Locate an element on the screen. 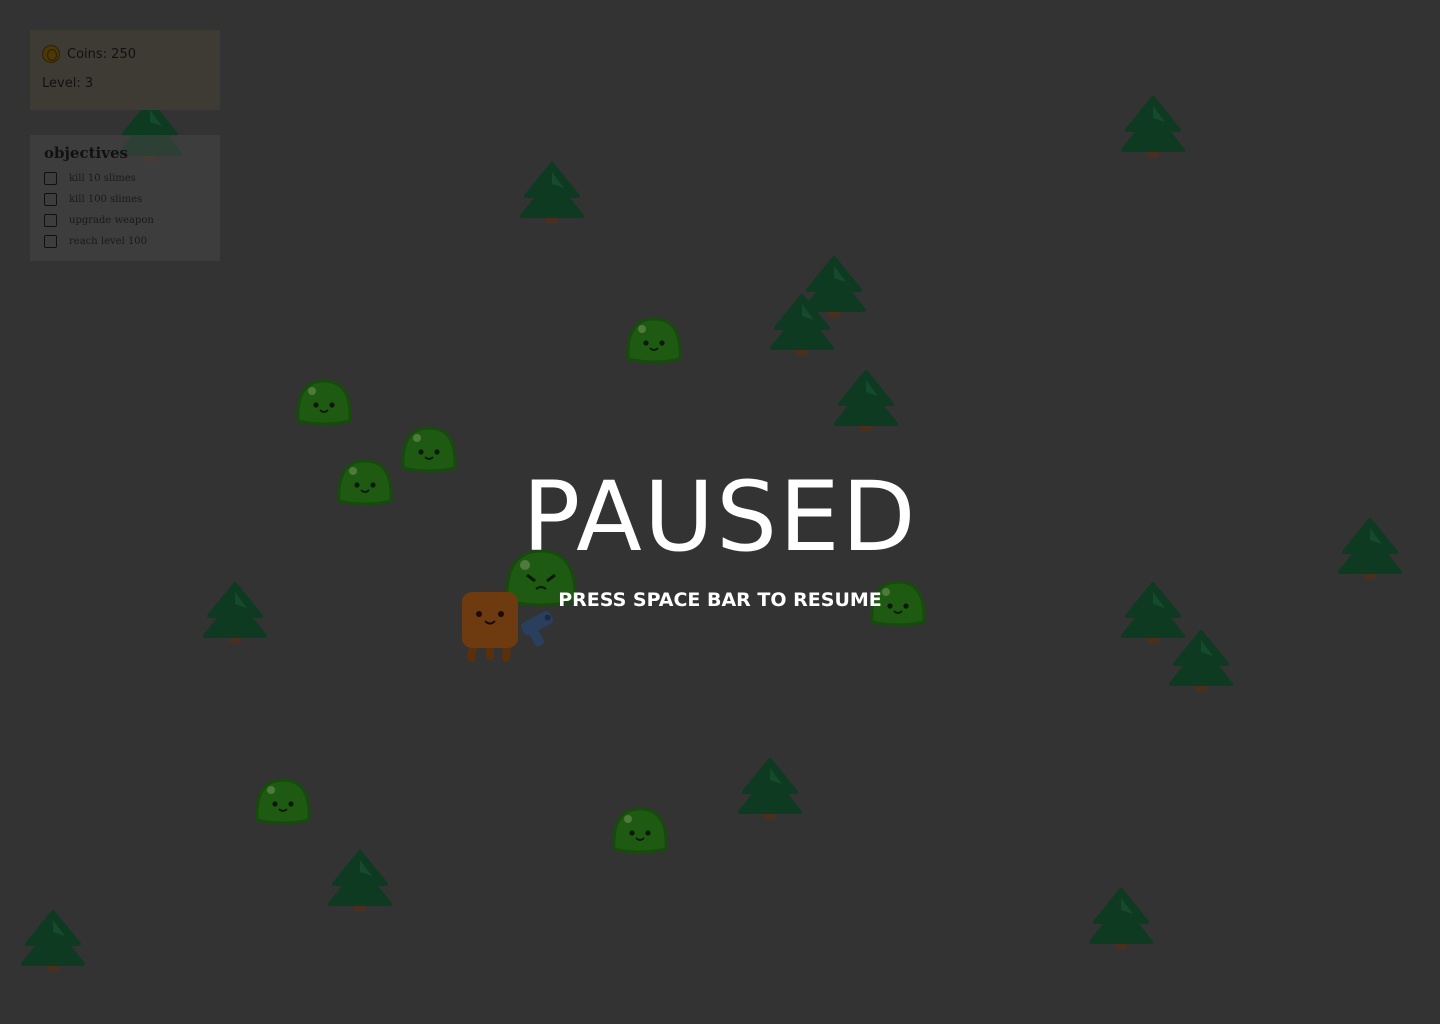  player-weapon is located at coordinates (537, 628).